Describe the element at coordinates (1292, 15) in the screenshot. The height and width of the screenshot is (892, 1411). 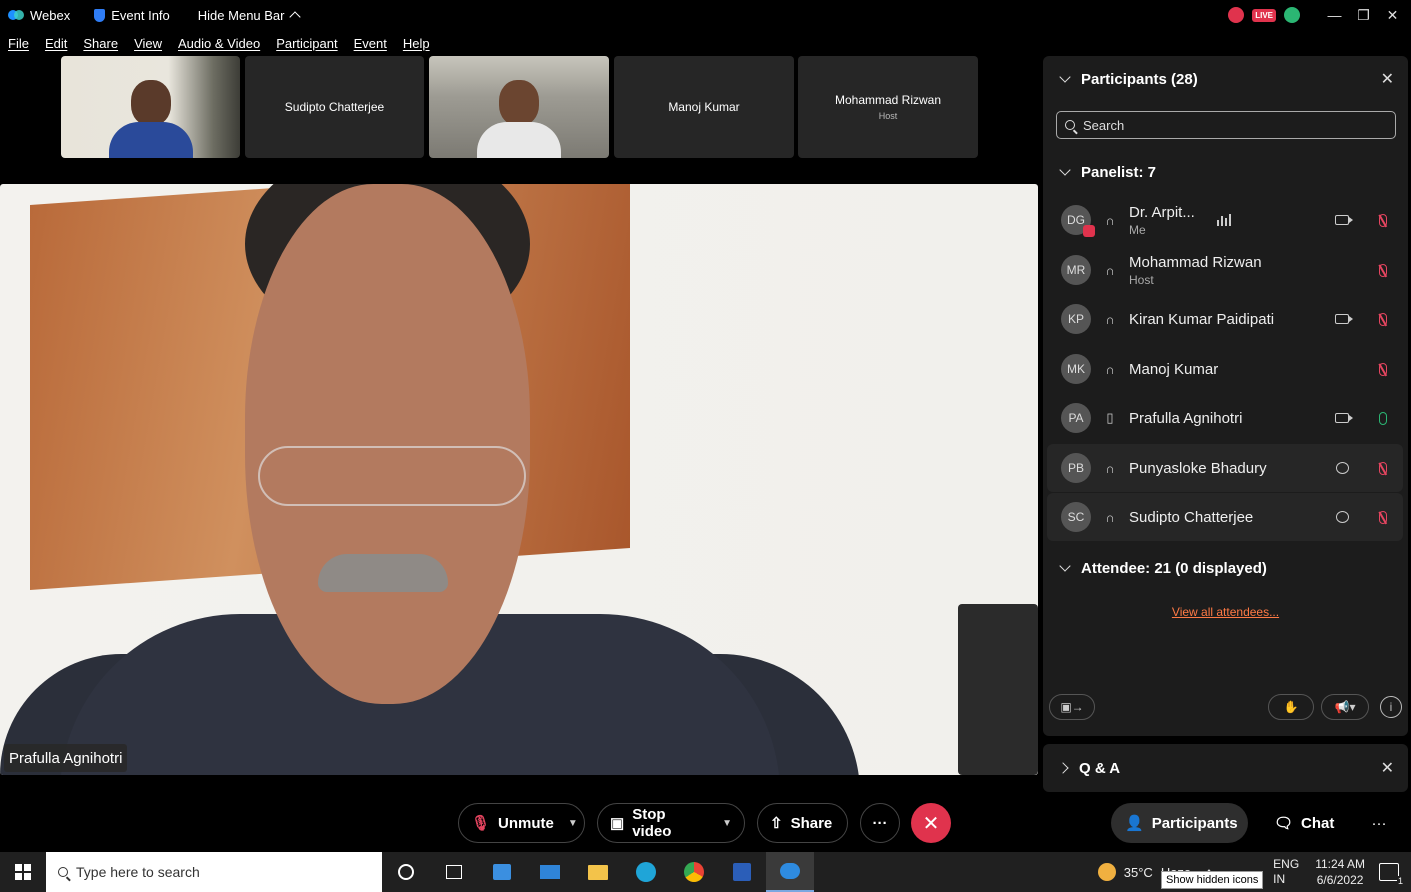
I see `network-health-icon` at that location.